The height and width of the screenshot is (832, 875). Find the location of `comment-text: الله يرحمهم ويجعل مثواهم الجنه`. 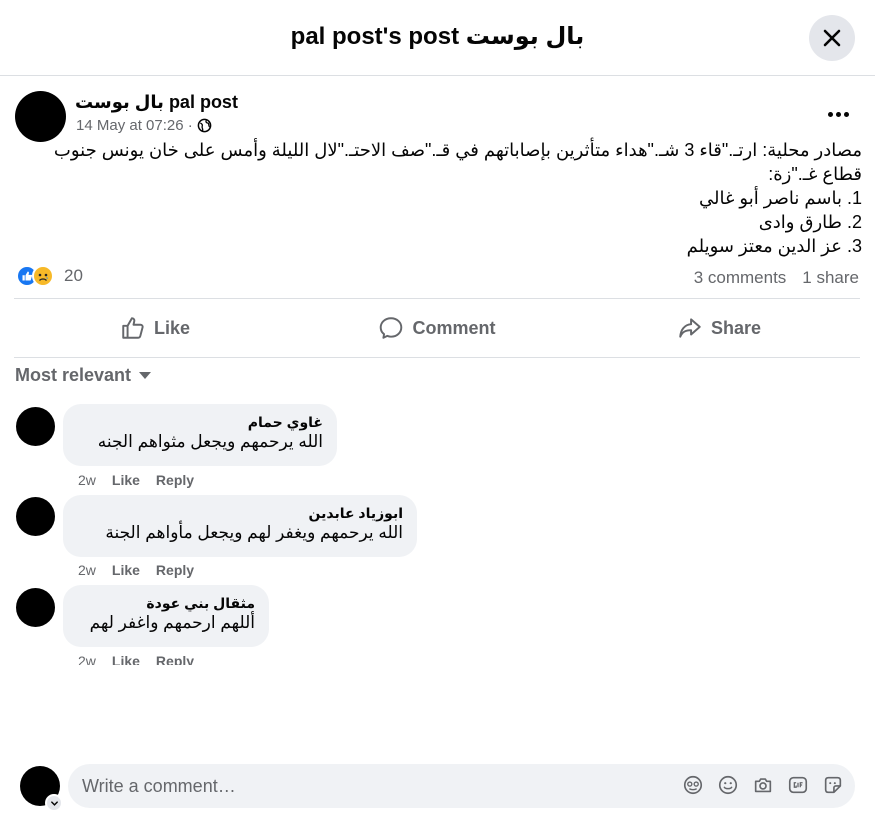

comment-text: الله يرحمهم ويجعل مثواهم الجنه is located at coordinates (210, 441).